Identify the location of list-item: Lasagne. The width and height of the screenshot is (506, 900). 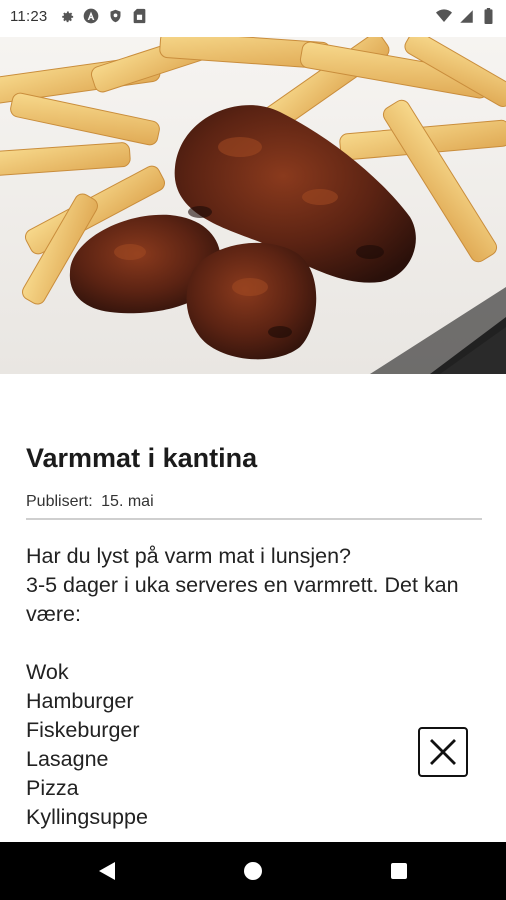
(67, 759).